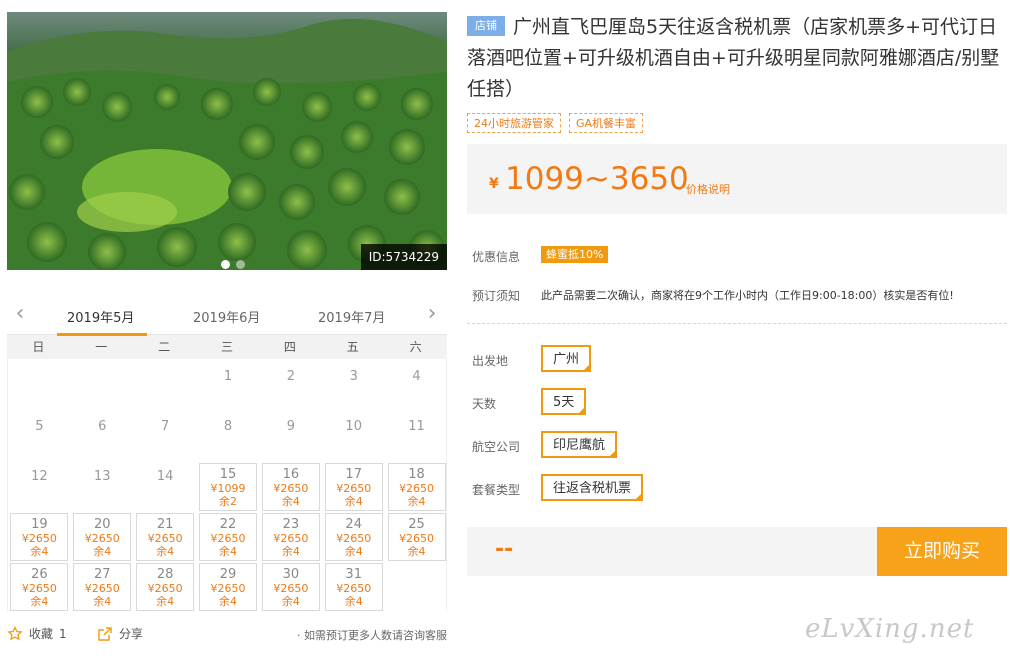  I want to click on option-days-button: 5天, so click(564, 401).